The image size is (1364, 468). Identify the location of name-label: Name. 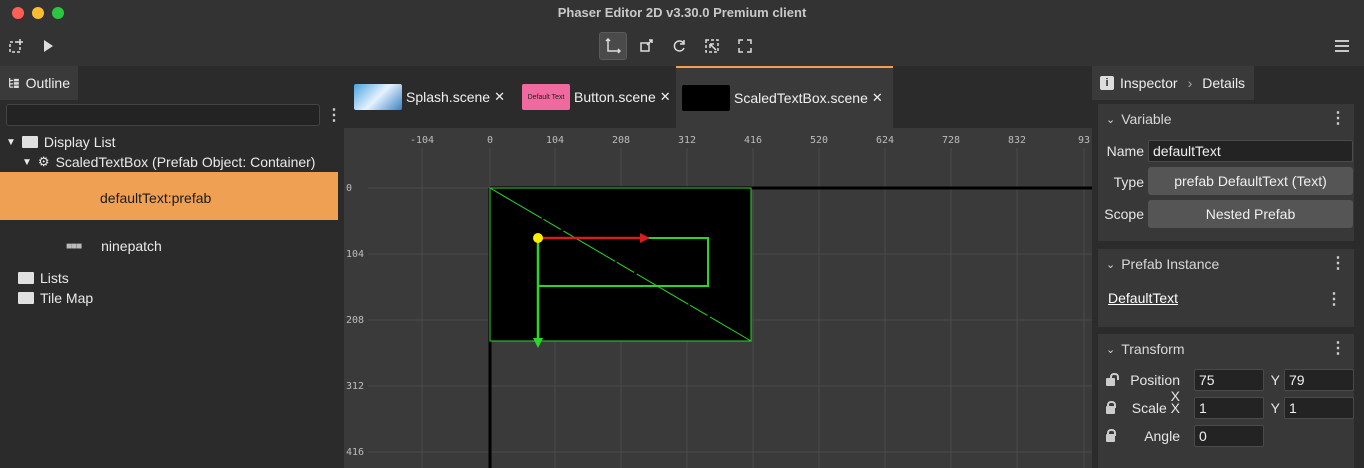
(1125, 151).